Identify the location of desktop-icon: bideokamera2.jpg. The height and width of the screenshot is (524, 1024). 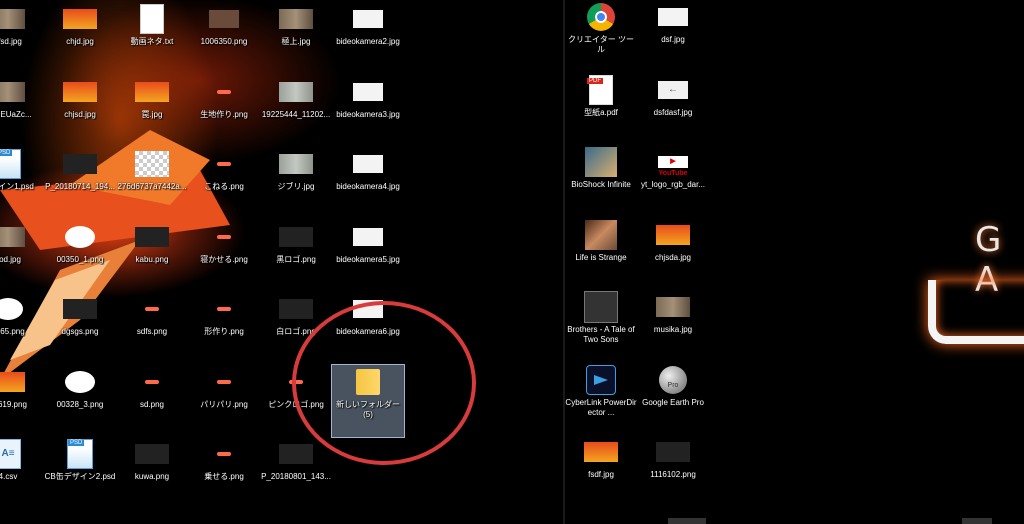
(368, 38).